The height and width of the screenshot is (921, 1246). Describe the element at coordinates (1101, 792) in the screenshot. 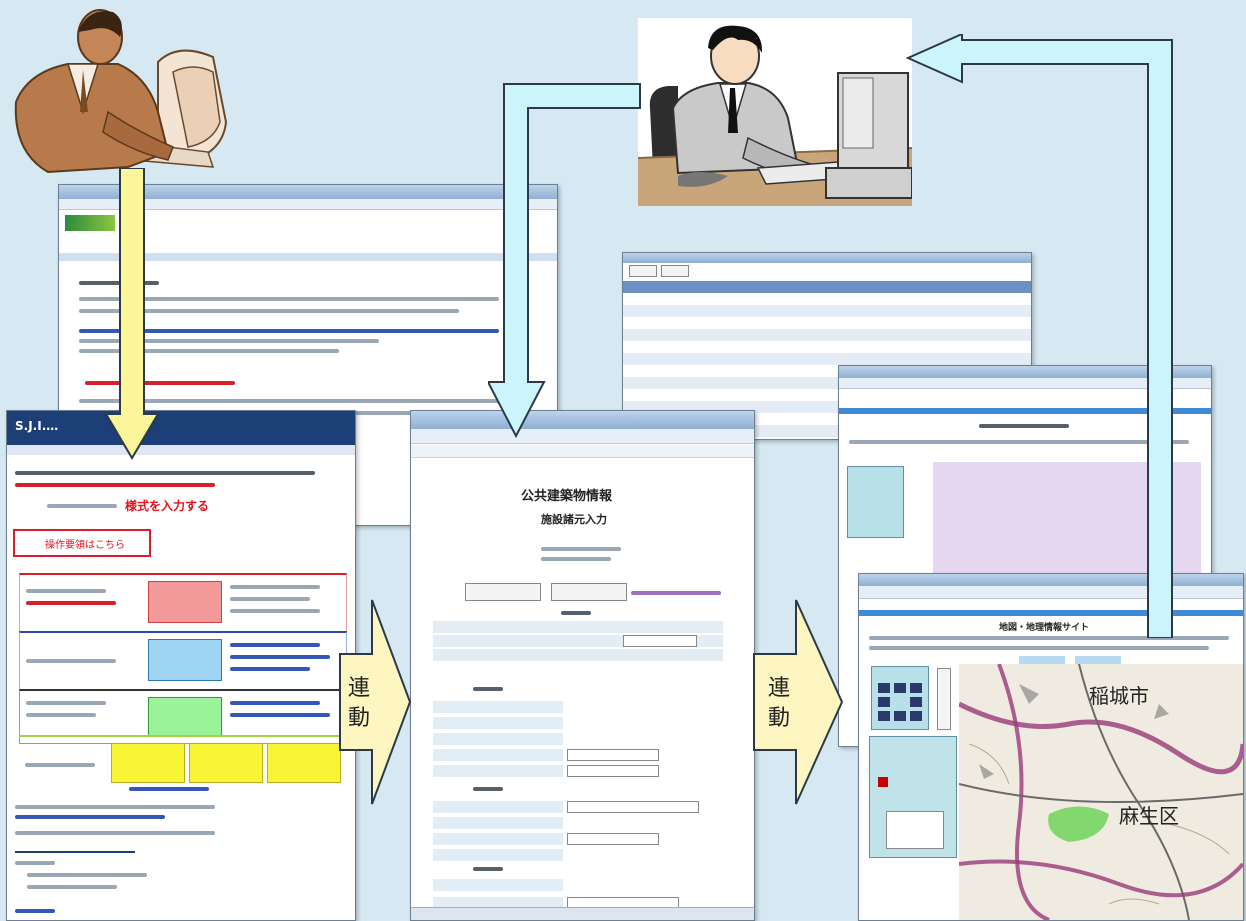

I see `map-view-front: 稲城市 麻生区` at that location.